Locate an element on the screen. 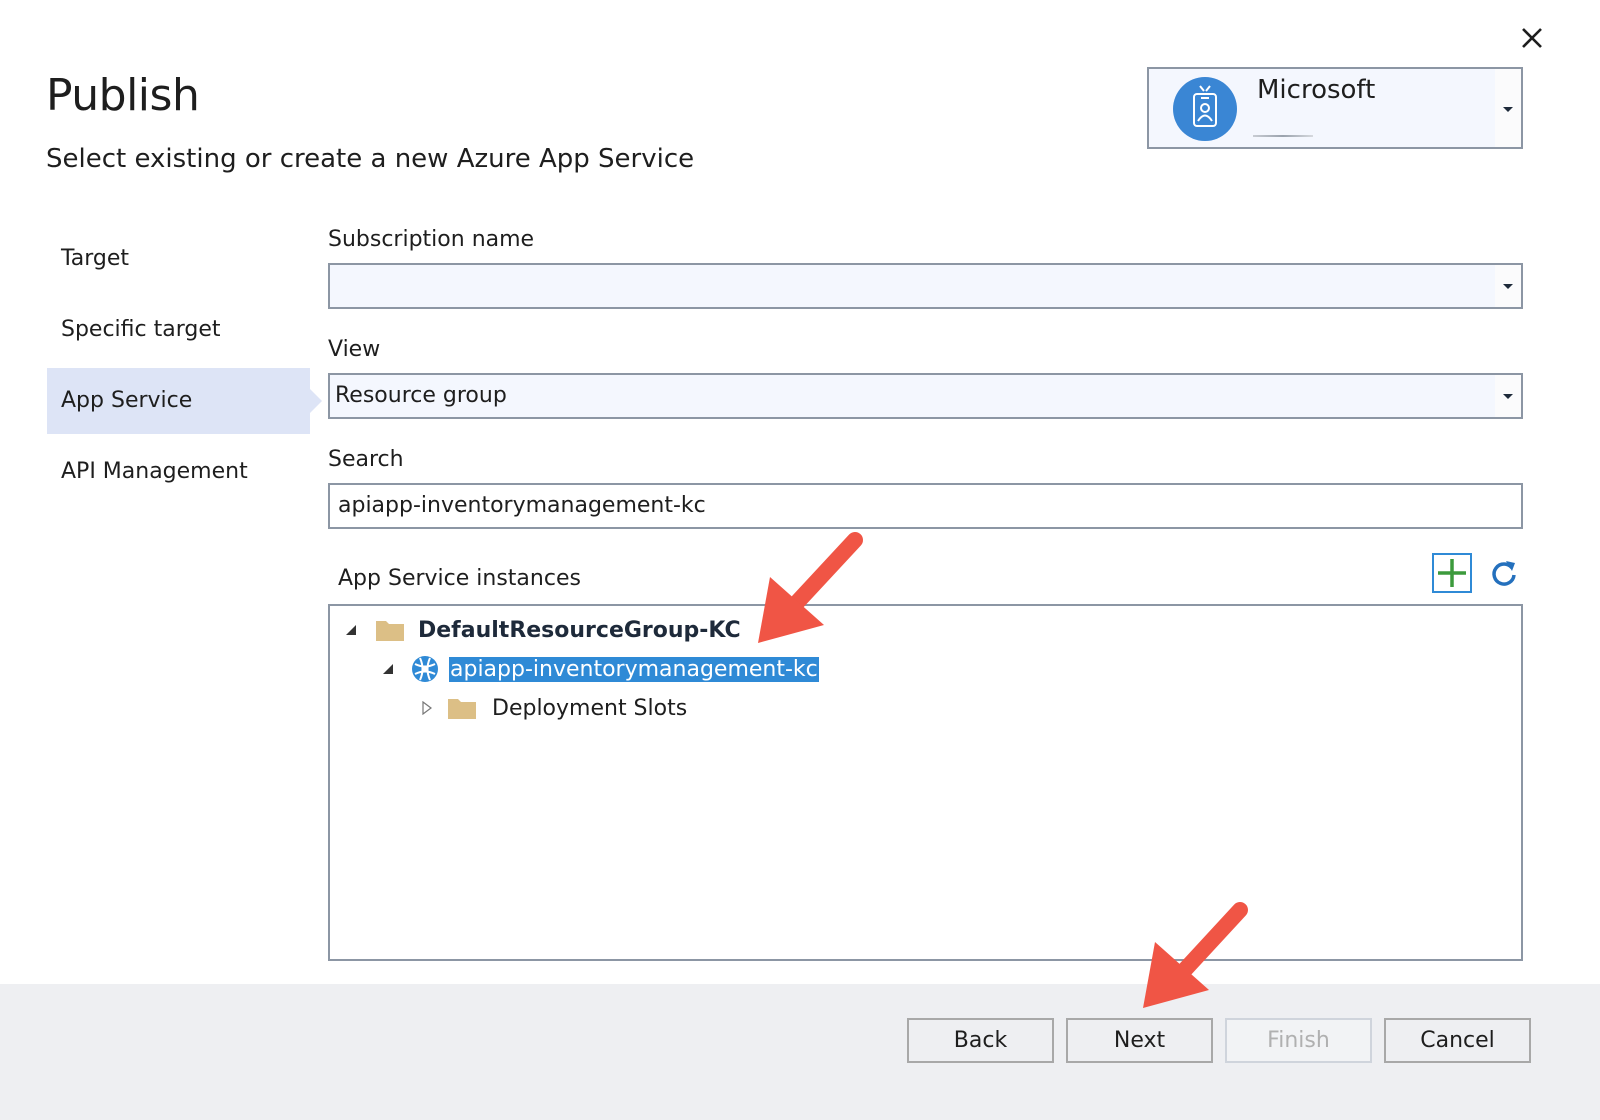  cancel-button: Cancel is located at coordinates (1457, 1040).